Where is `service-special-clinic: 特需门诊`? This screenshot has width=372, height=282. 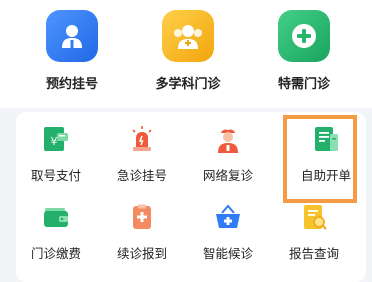 service-special-clinic: 特需门诊 is located at coordinates (304, 55).